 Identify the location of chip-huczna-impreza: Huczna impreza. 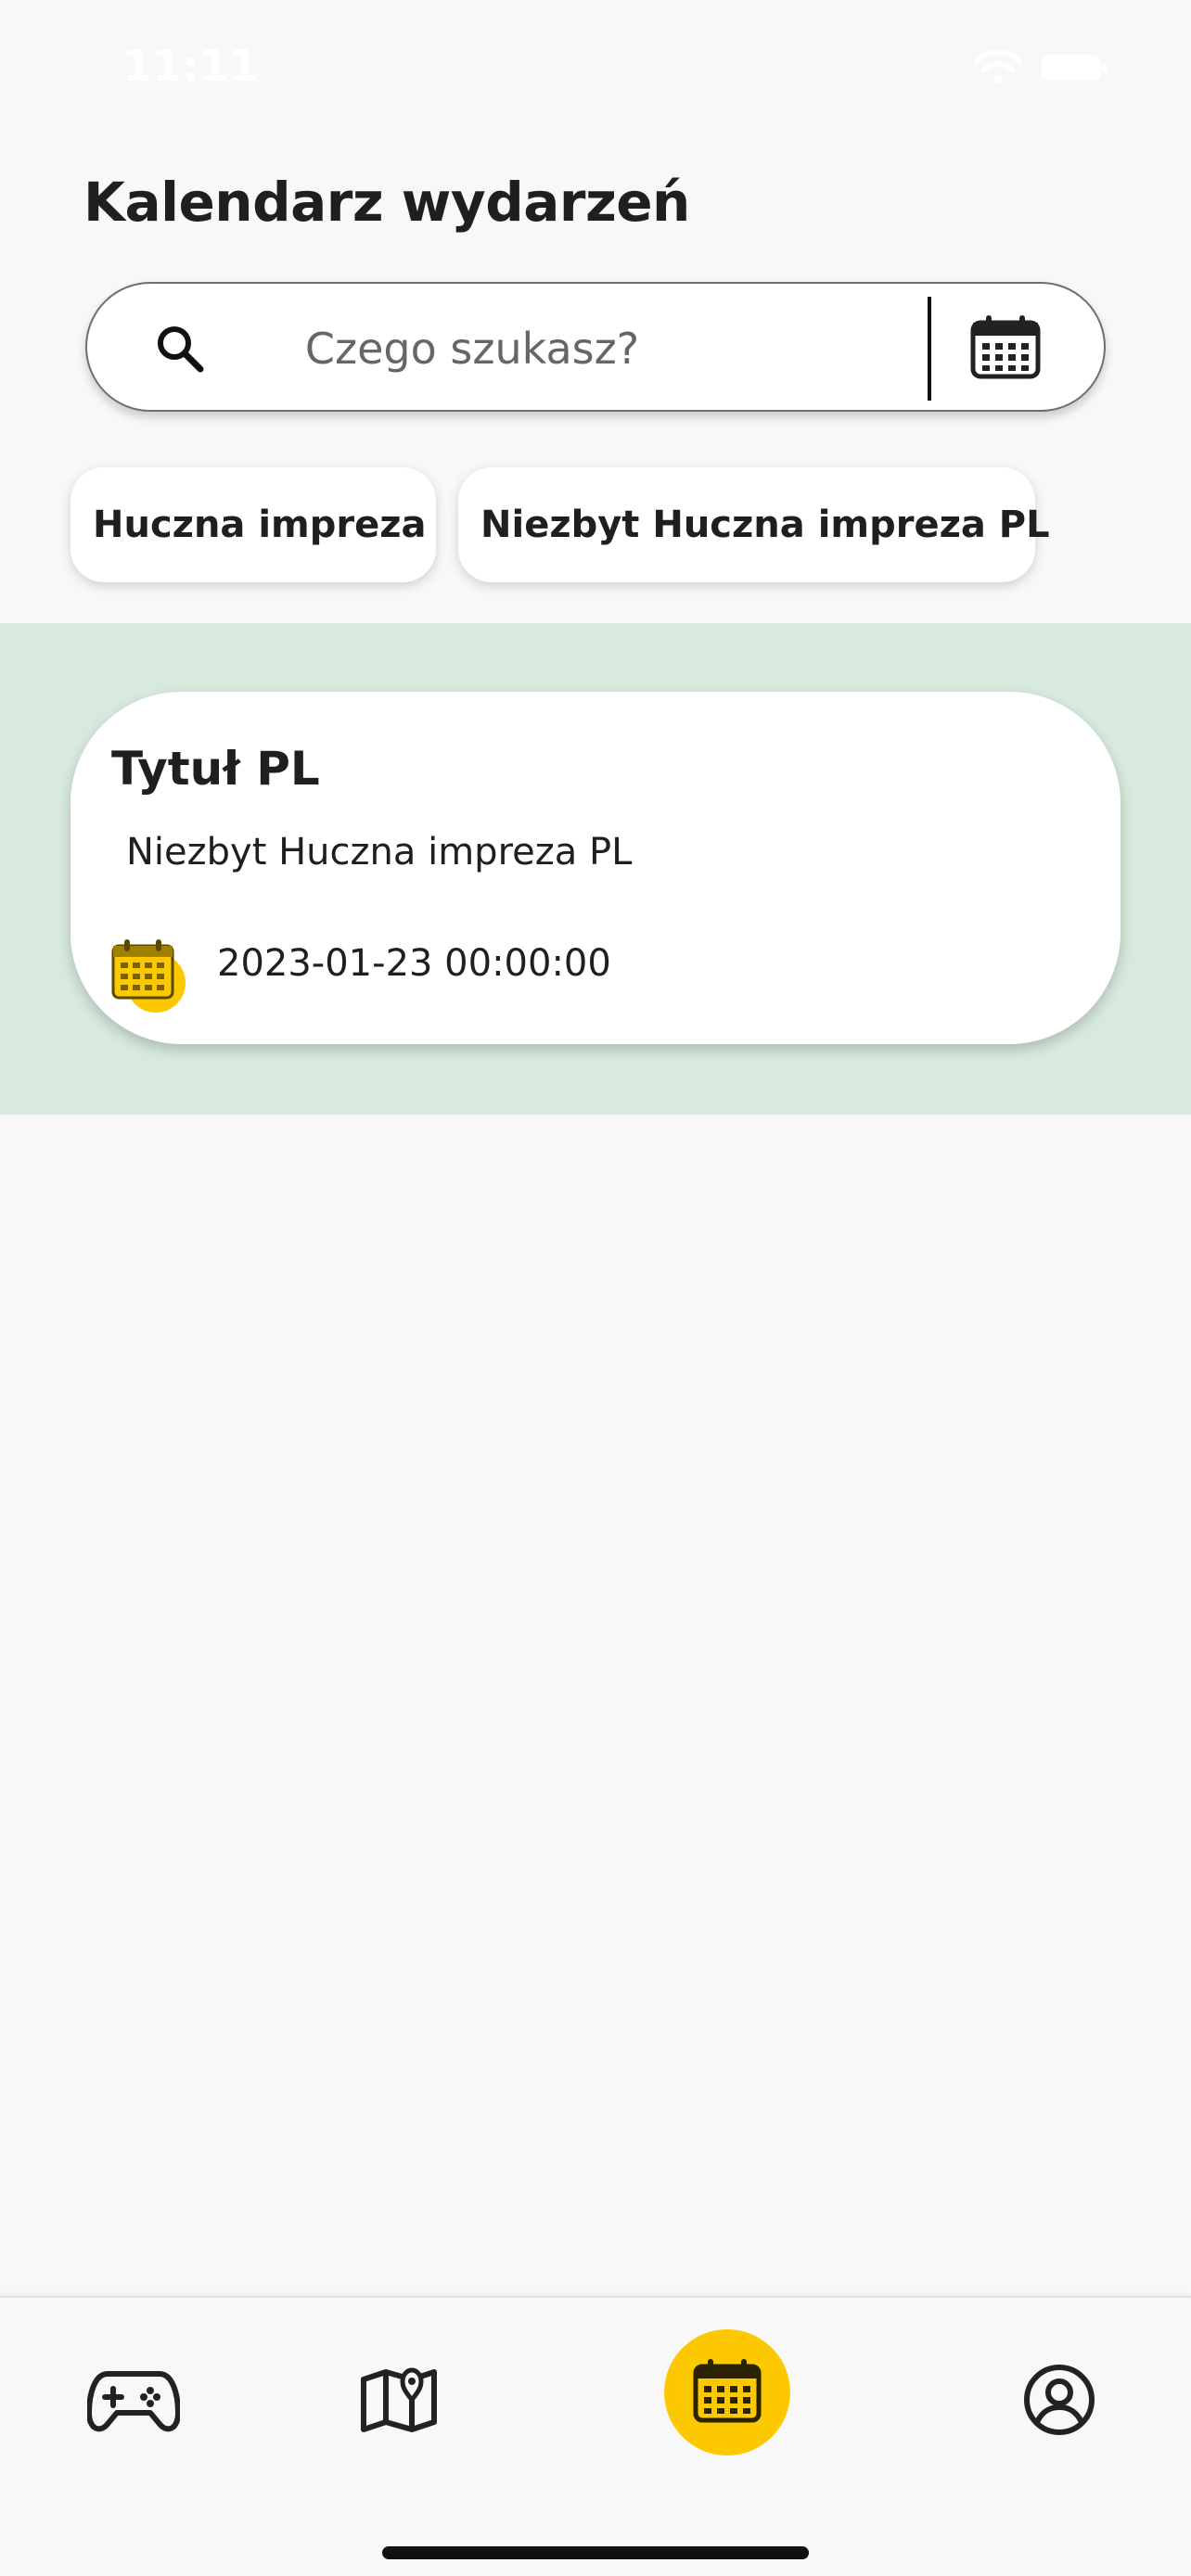
(253, 524).